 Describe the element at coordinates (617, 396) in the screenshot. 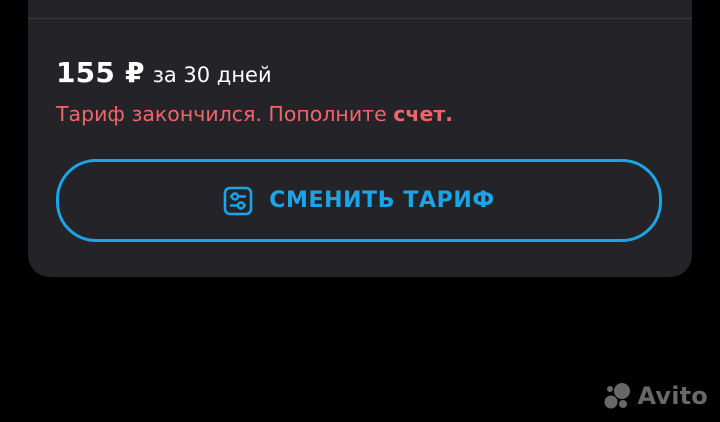

I see `avito-logo-icon` at that location.